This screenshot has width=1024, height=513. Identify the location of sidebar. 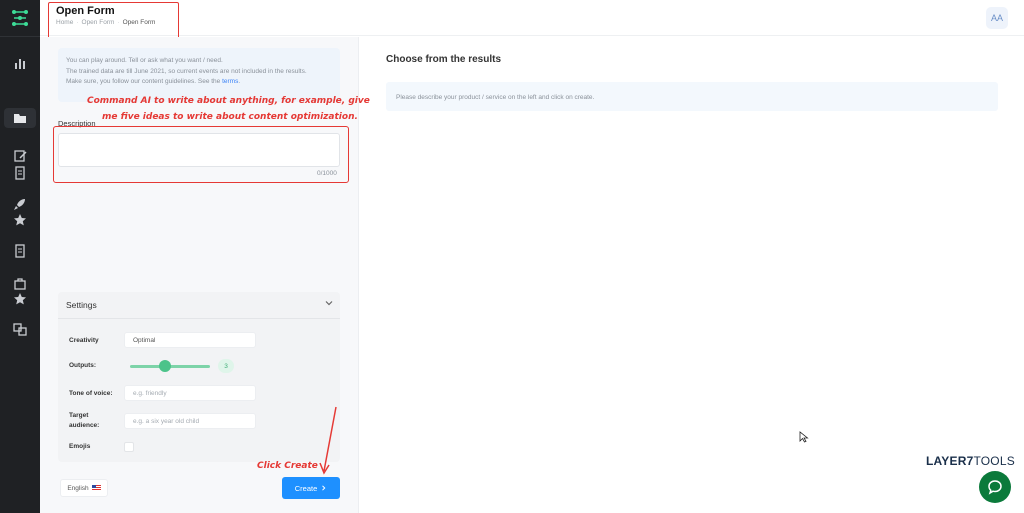
(20, 256).